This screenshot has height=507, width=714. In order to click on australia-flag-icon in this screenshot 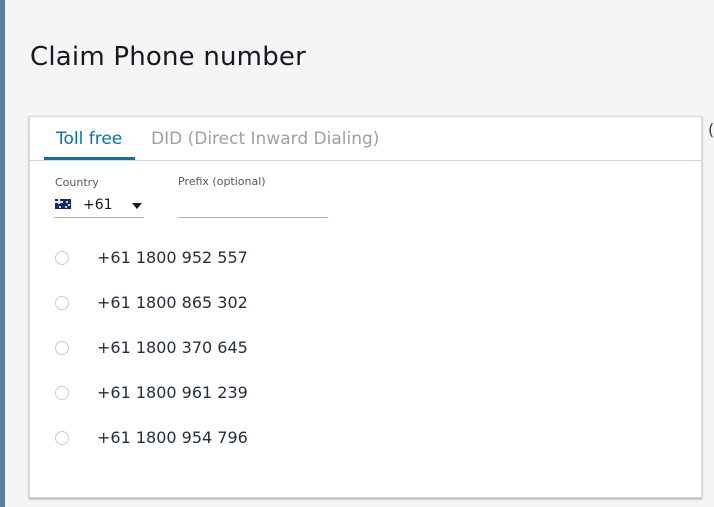, I will do `click(63, 204)`.